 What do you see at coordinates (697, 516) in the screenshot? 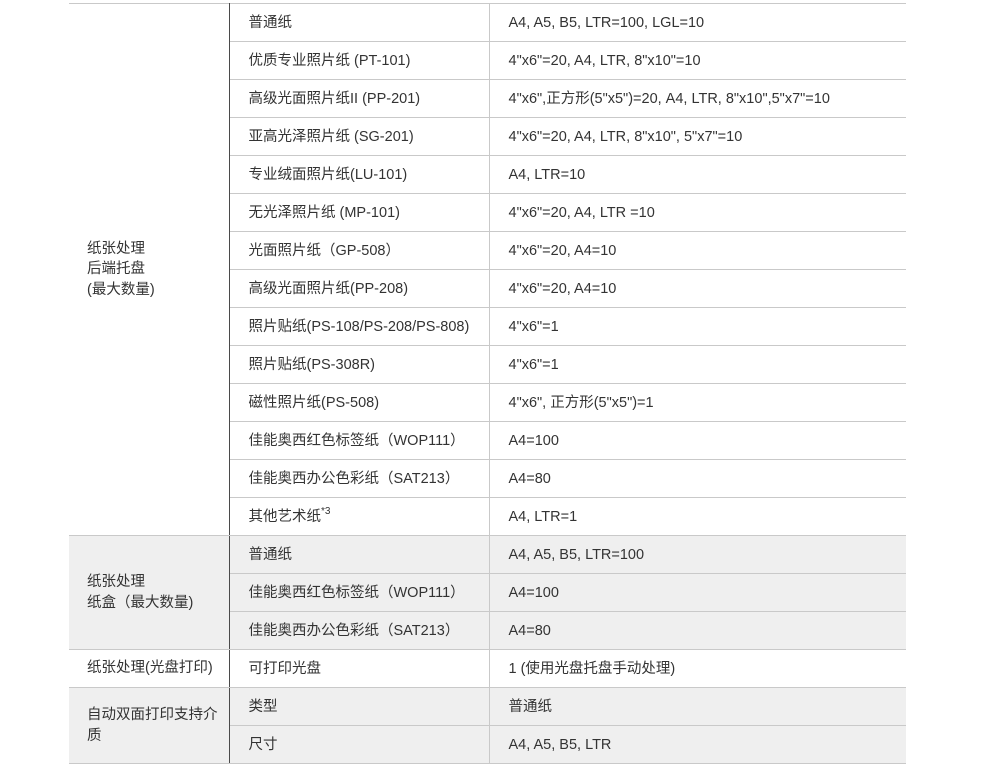
I see `capacity-cell: A4, LTR=1` at bounding box center [697, 516].